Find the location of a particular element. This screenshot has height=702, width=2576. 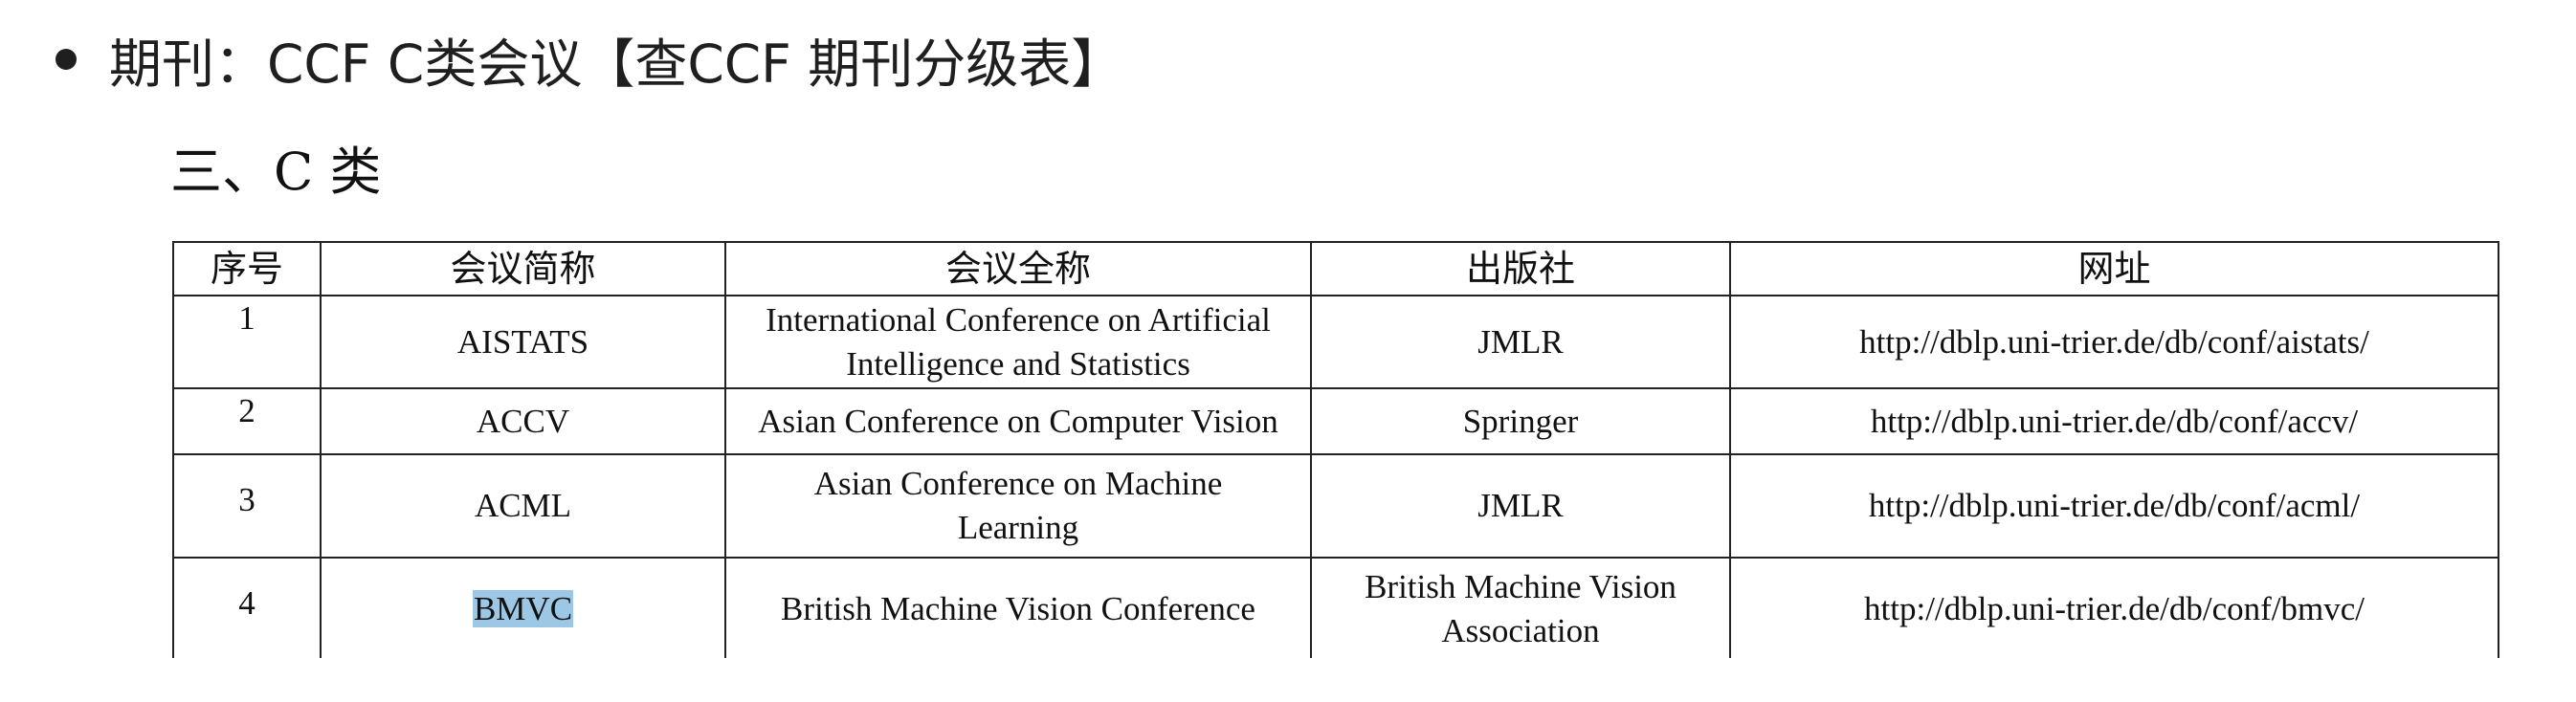

cell-fullname: Asian Conference on Computer Vision is located at coordinates (1018, 421).